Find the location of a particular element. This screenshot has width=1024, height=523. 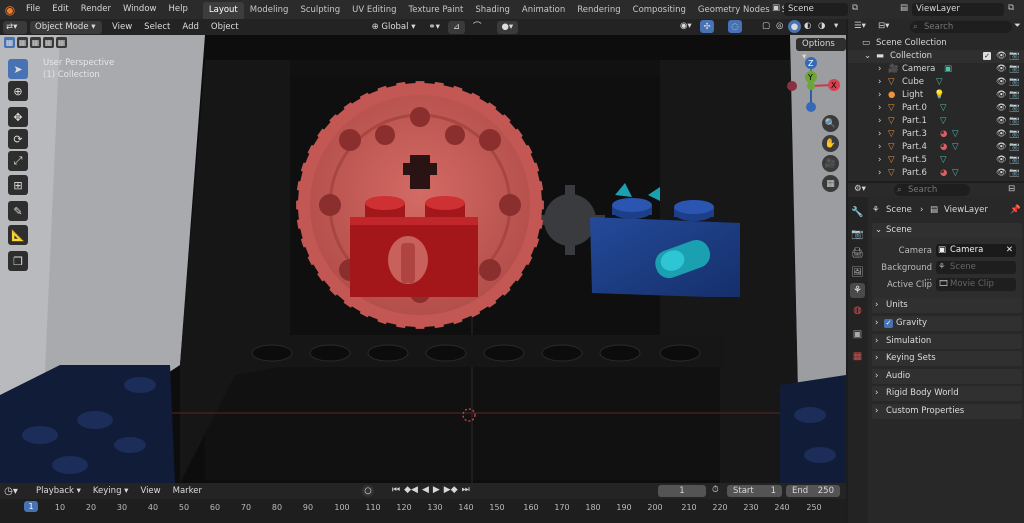

menu-help: Help is located at coordinates (177, 9).